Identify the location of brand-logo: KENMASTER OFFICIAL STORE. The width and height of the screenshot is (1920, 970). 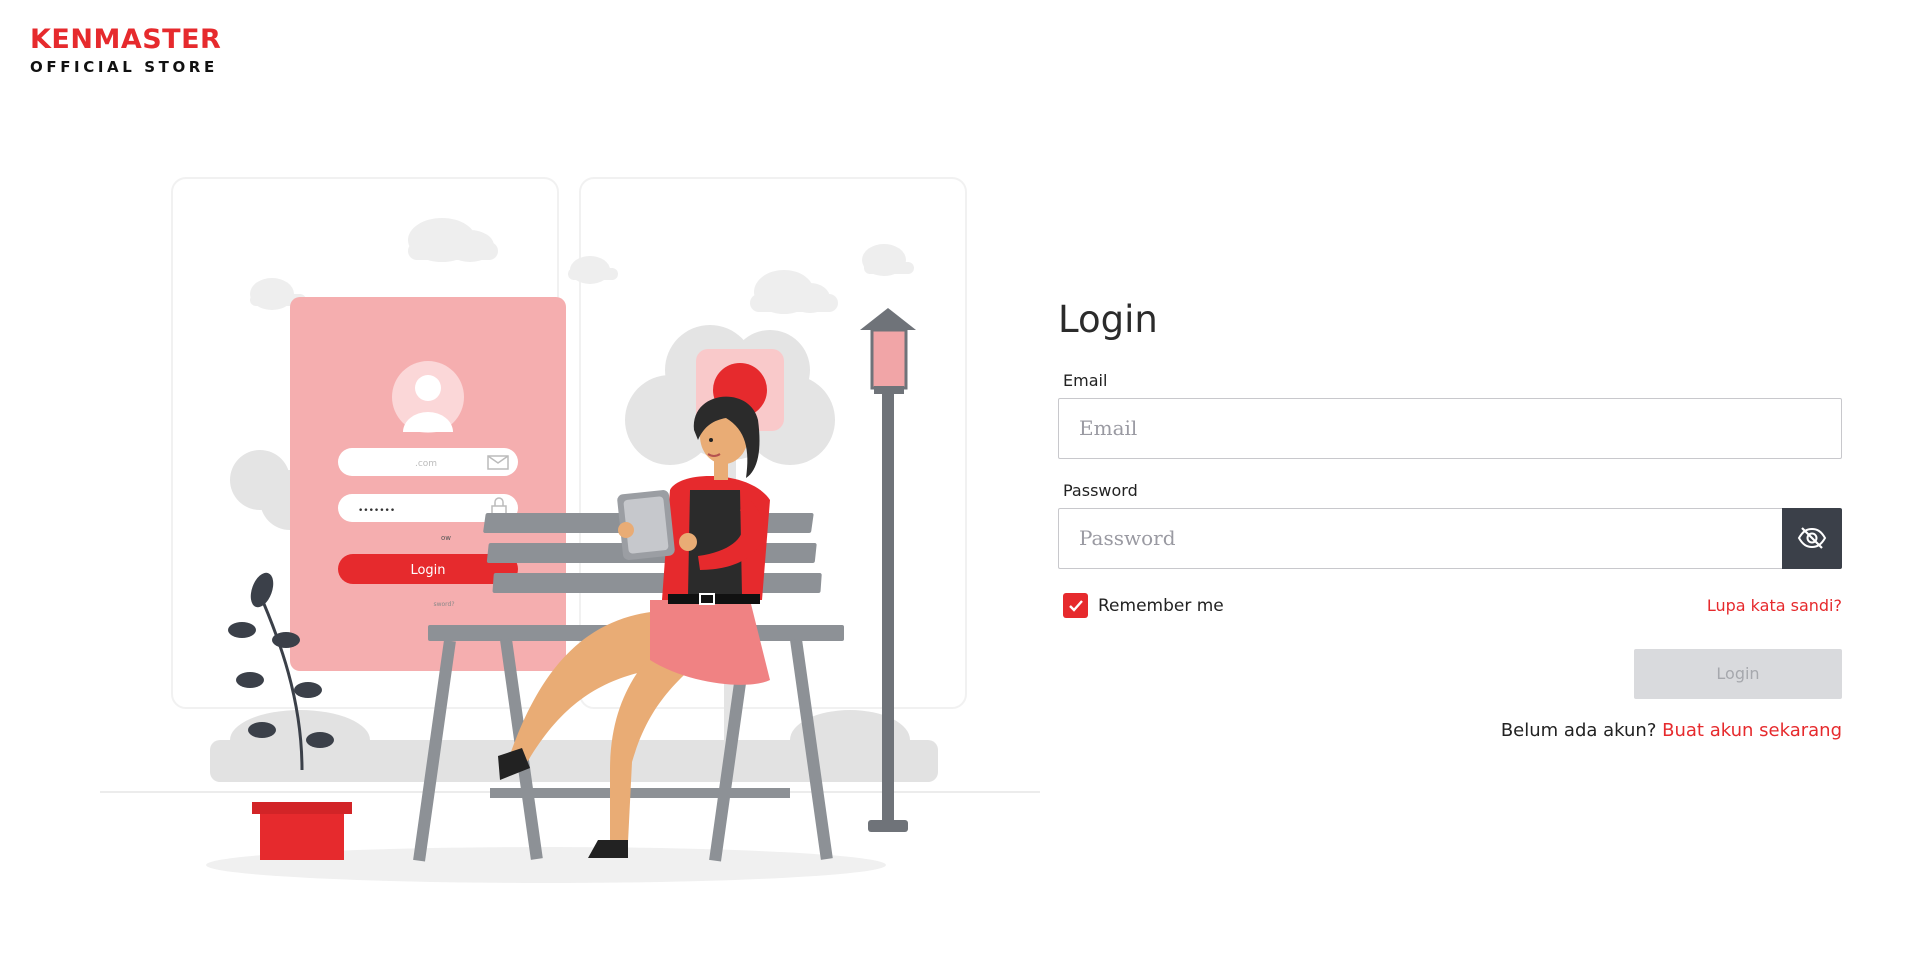
(125, 50).